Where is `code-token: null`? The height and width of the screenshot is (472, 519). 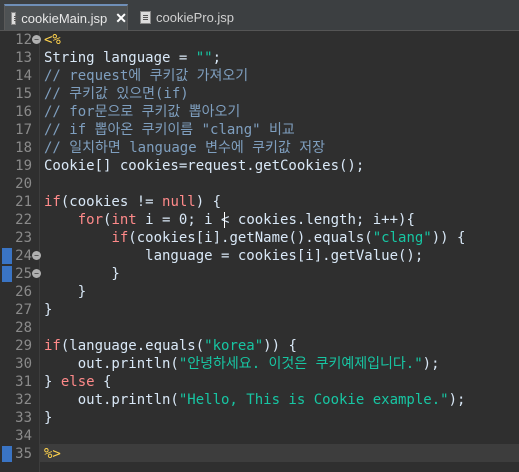 code-token: null is located at coordinates (179, 202).